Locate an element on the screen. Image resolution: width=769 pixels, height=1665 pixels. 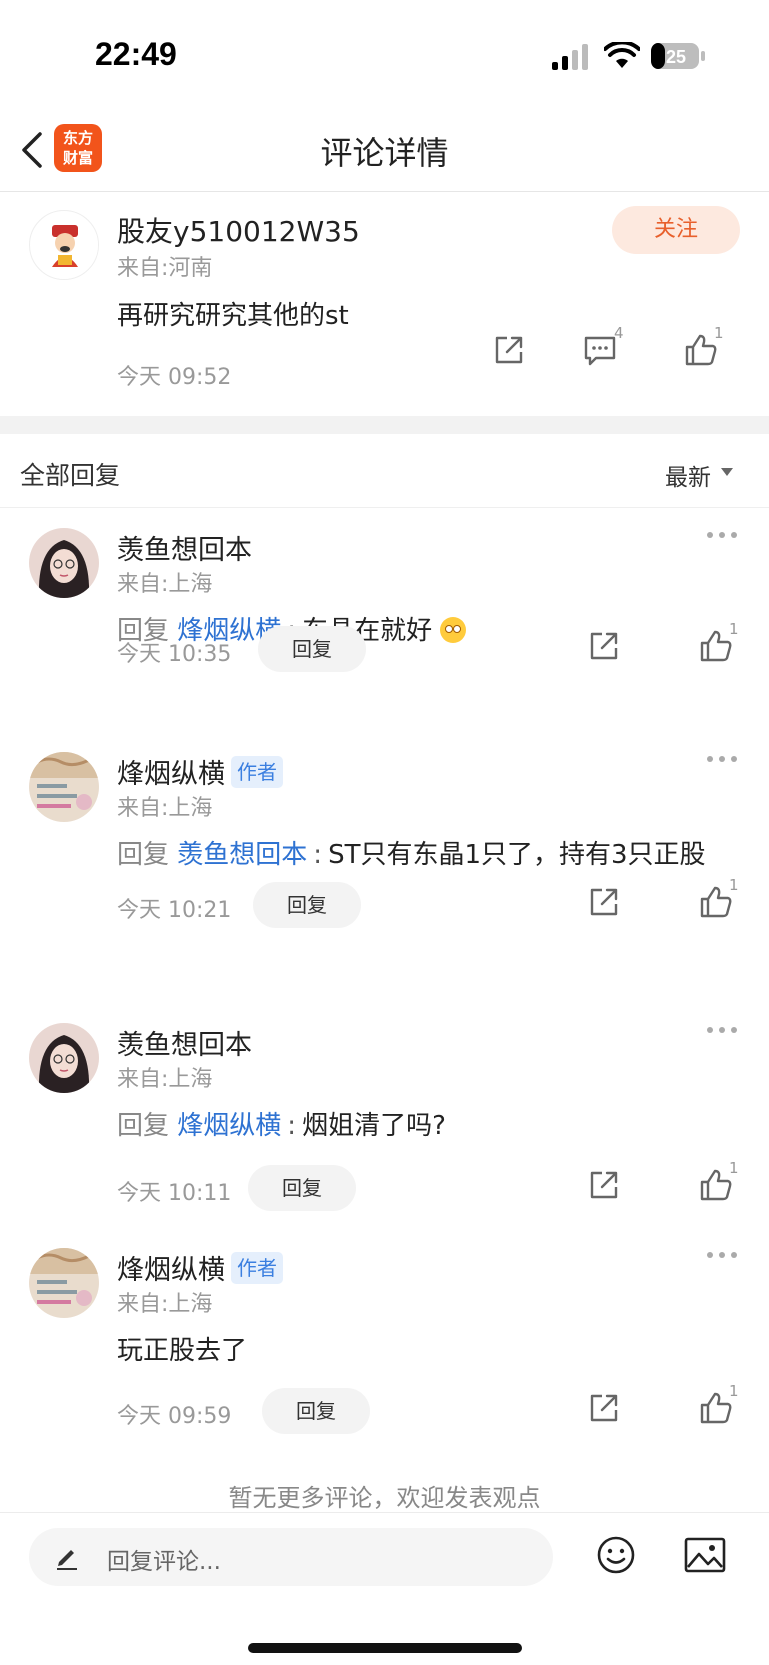
reply-text: 玩正股去了 is located at coordinates (432, 1351).